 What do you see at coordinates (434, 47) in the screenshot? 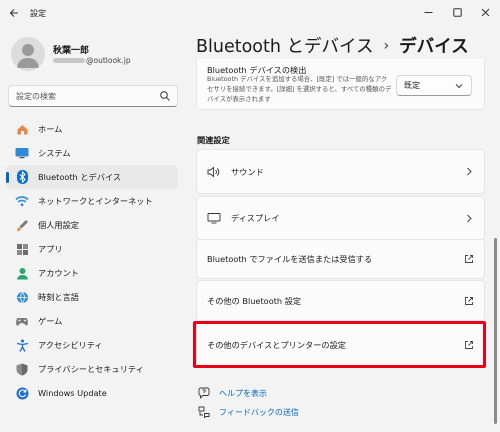
I see `page-title: デバイス` at bounding box center [434, 47].